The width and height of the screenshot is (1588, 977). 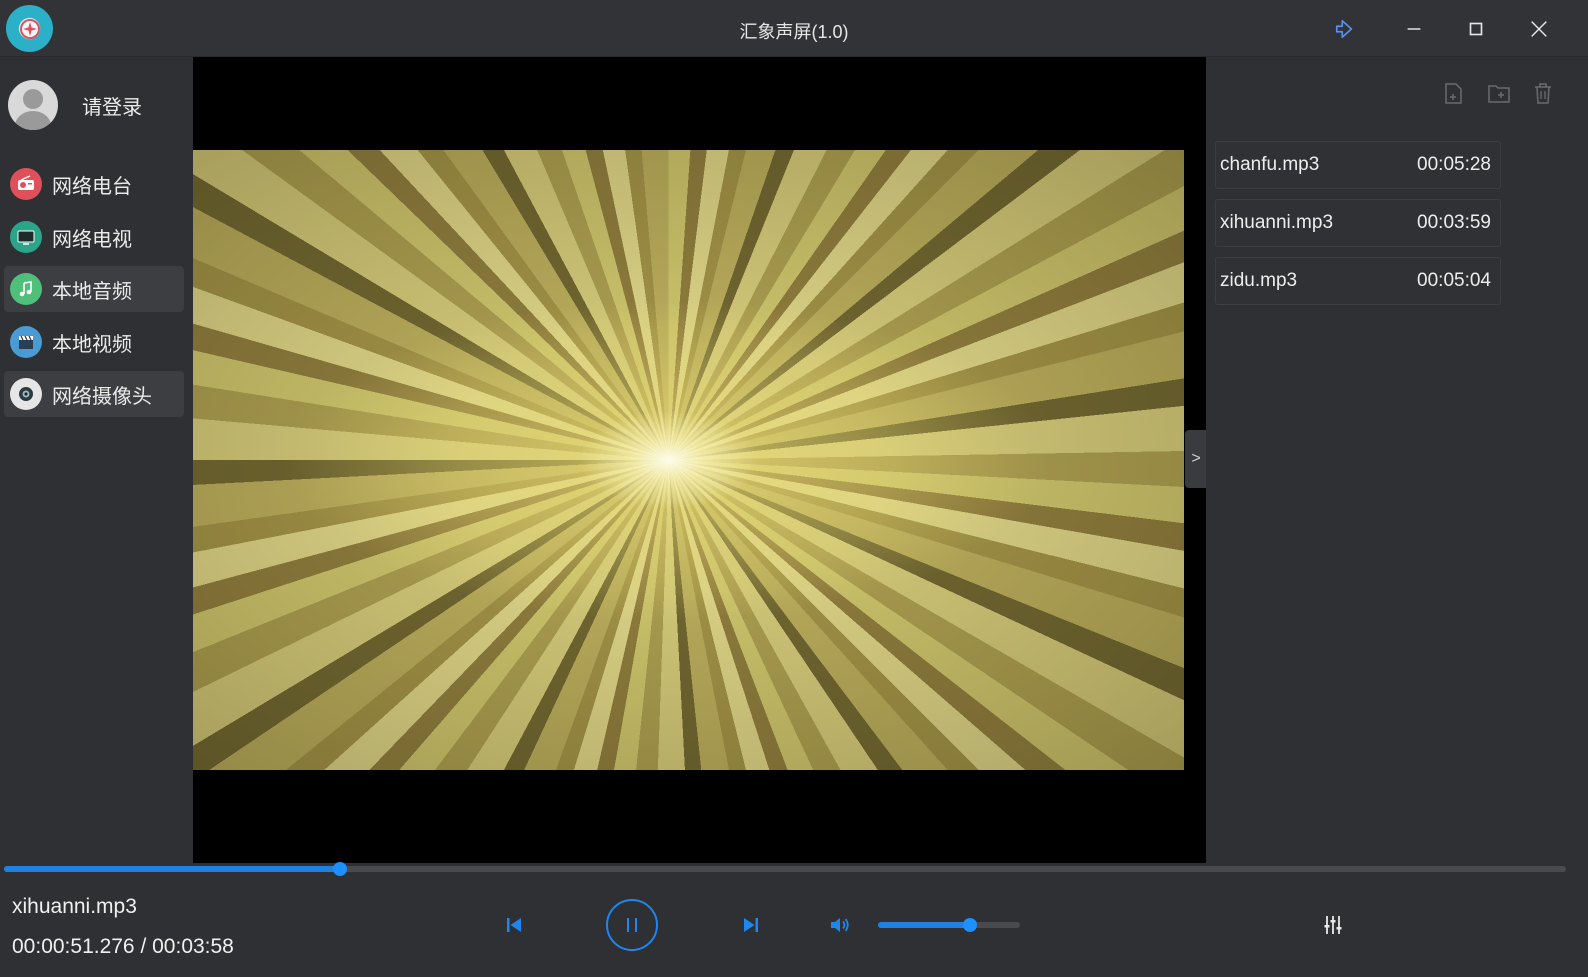 I want to click on add-file-button, so click(x=1453, y=93).